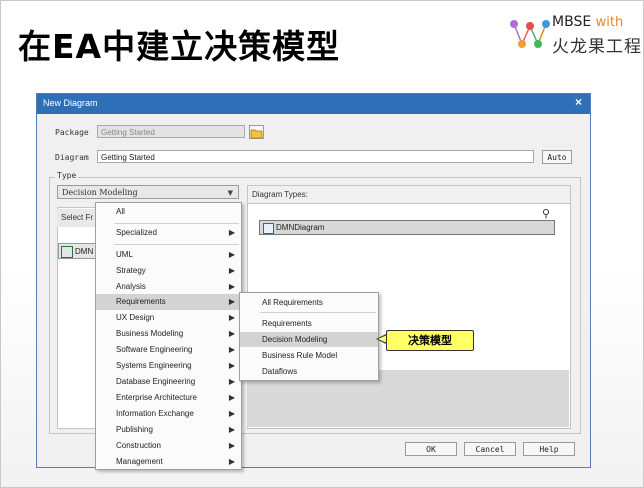  Describe the element at coordinates (168, 462) in the screenshot. I see `menu-item-management: Management ▶` at that location.